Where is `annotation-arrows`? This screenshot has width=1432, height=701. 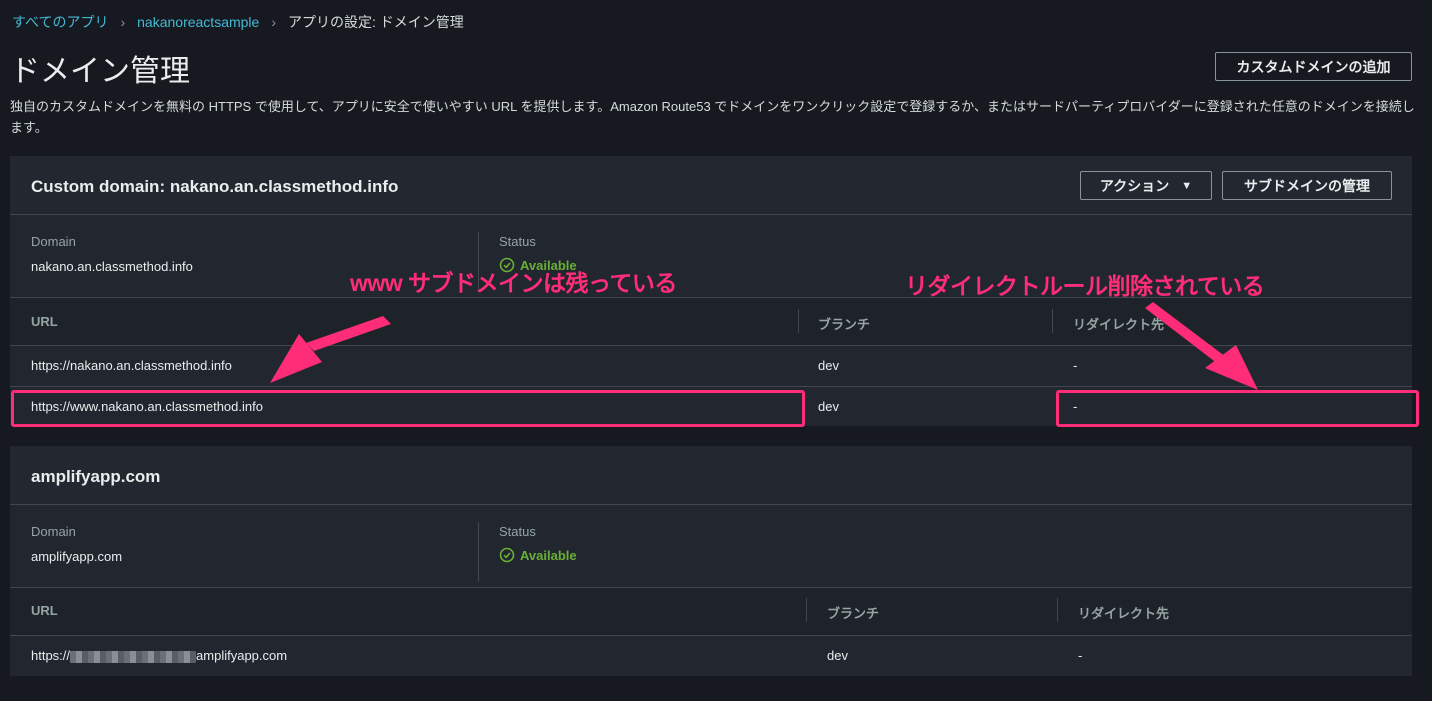
annotation-arrows is located at coordinates (764, 346).